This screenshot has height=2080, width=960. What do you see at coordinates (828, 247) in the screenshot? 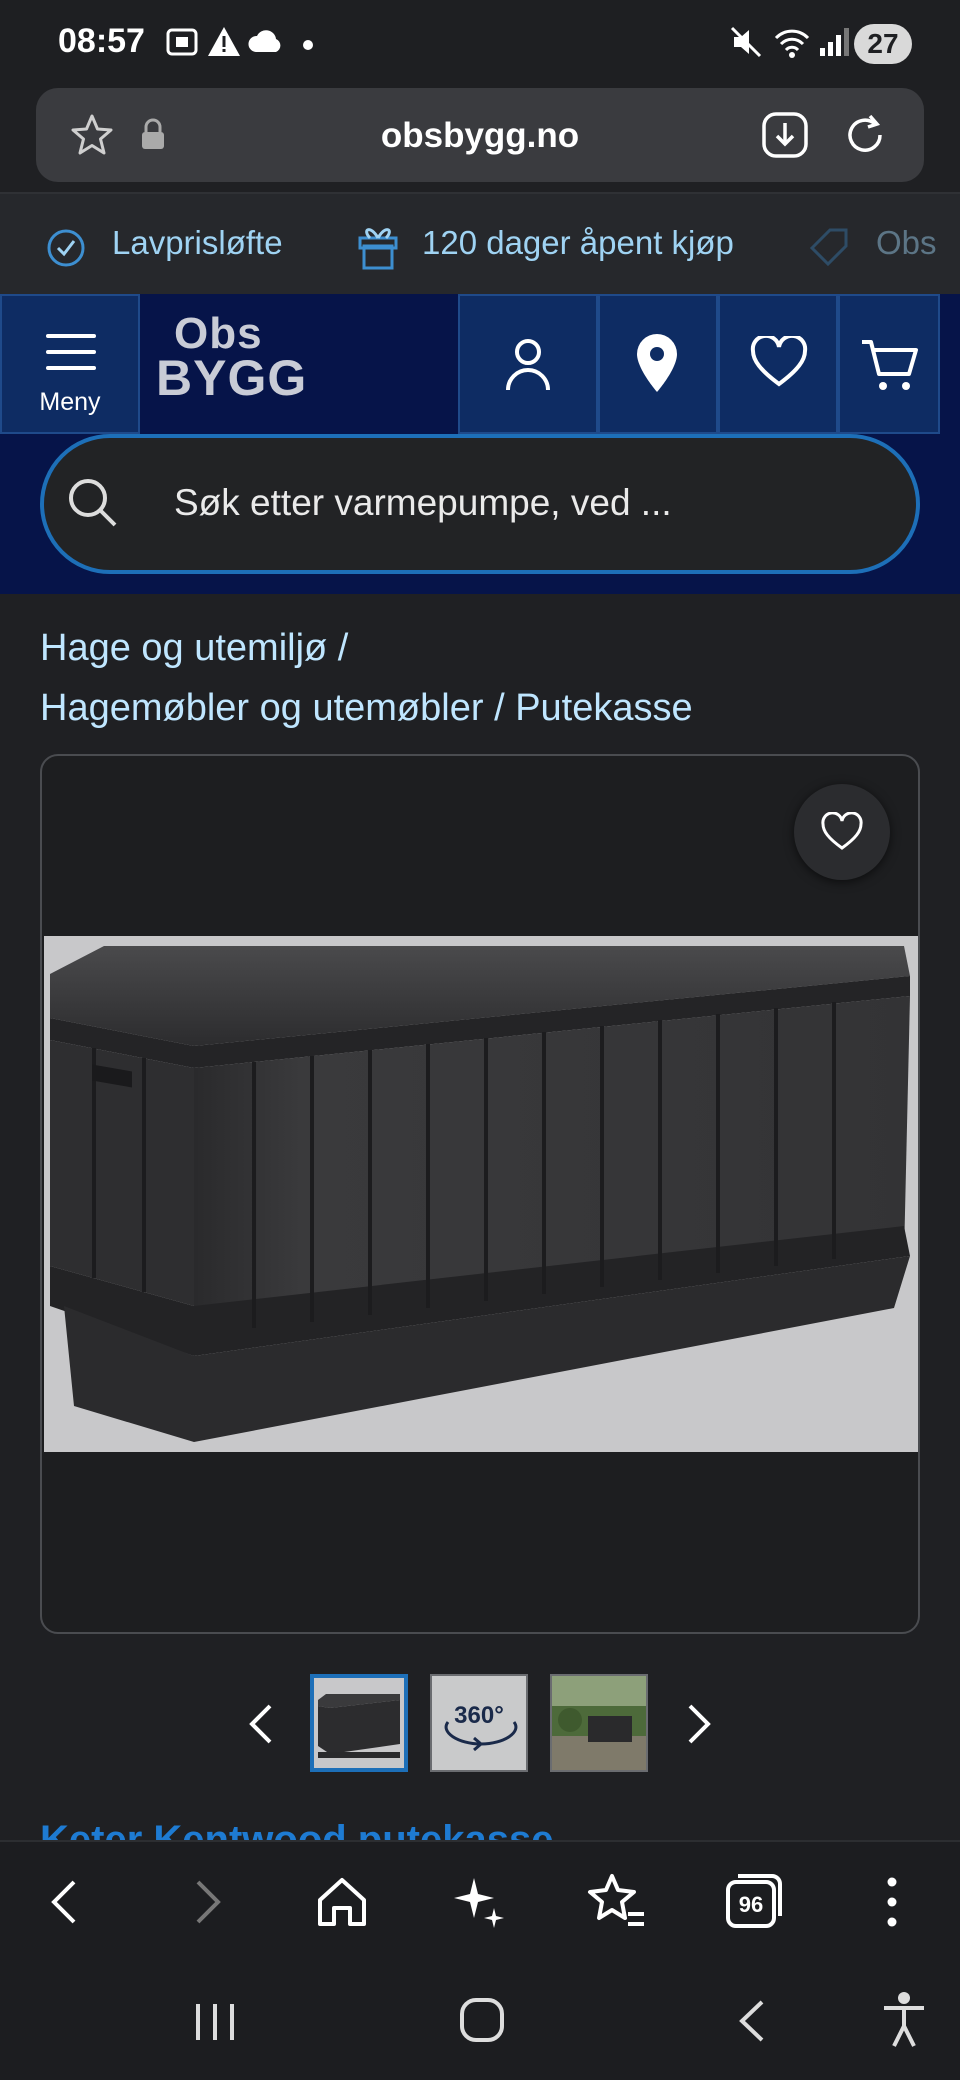
I see `tag-icon` at bounding box center [828, 247].